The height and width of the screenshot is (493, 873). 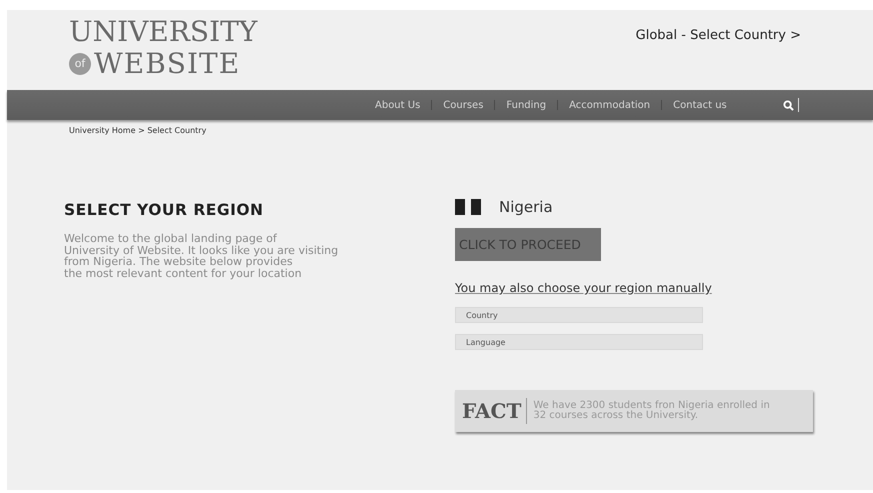 I want to click on fact-label: FACT, so click(x=492, y=411).